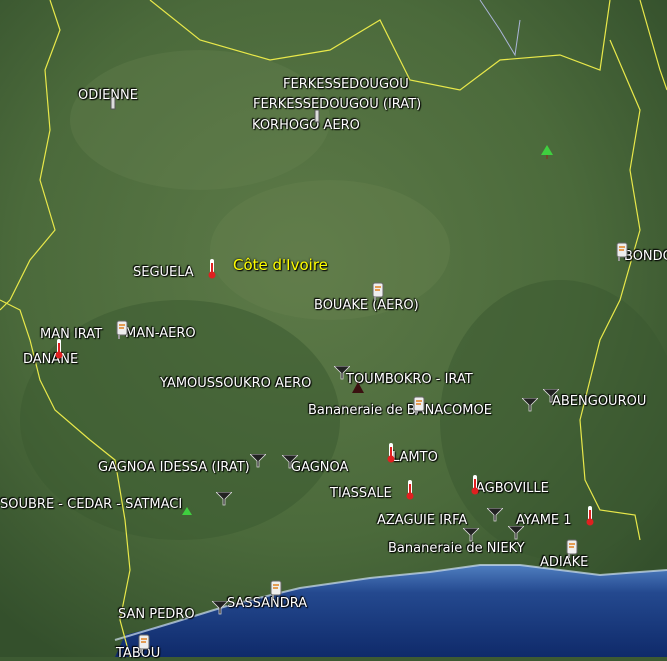  Describe the element at coordinates (366, 306) in the screenshot. I see `station-label: BOUAKE (AERO)` at that location.